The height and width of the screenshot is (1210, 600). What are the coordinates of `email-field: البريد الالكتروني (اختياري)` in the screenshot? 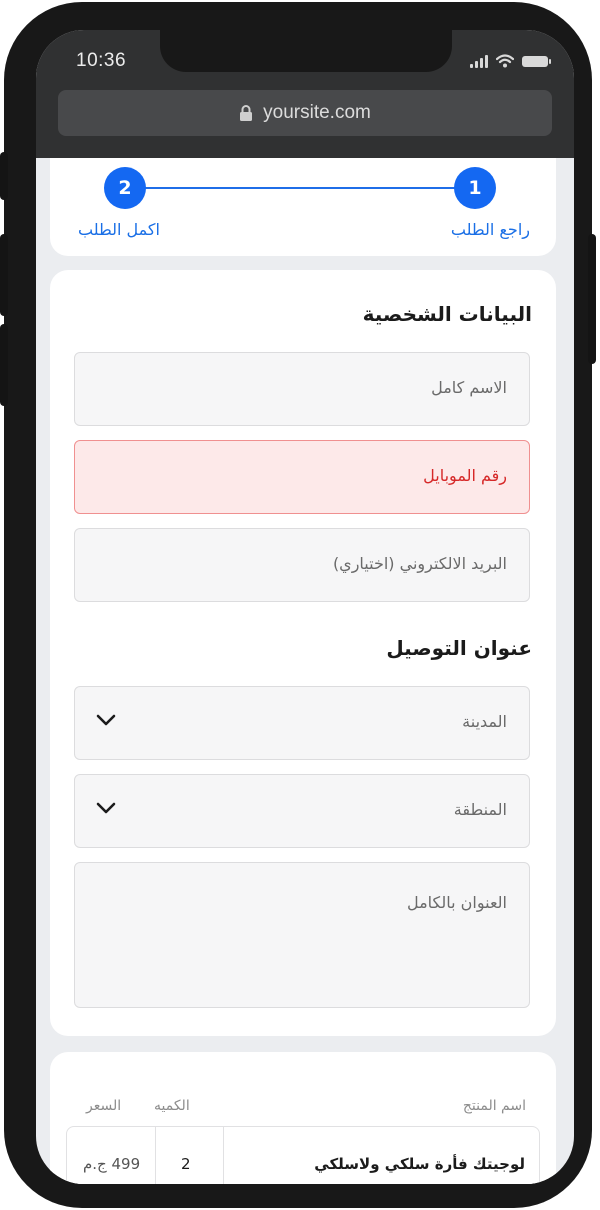 It's located at (302, 565).